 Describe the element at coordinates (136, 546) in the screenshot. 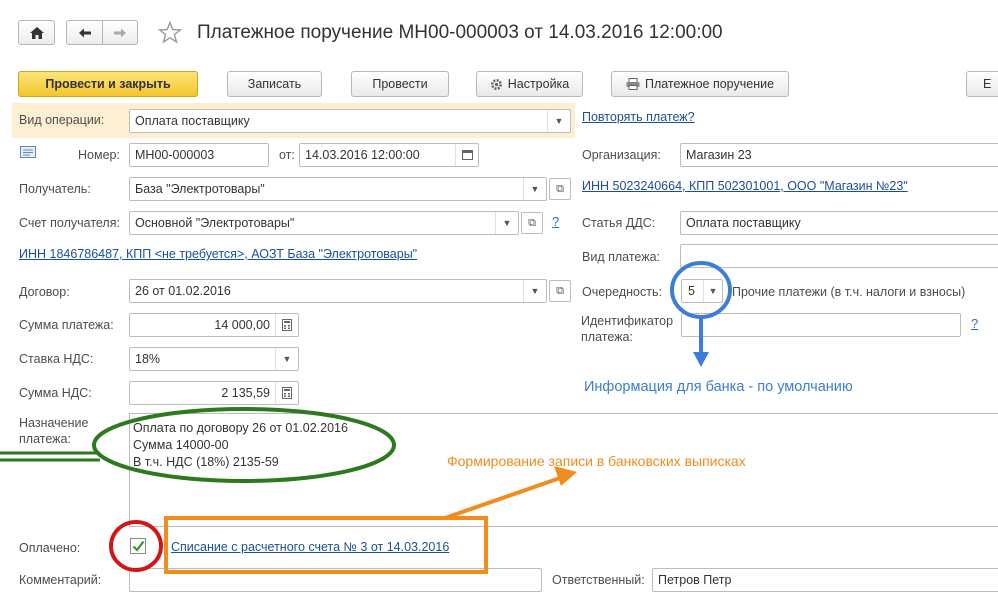

I see `red-circle-annotation` at that location.